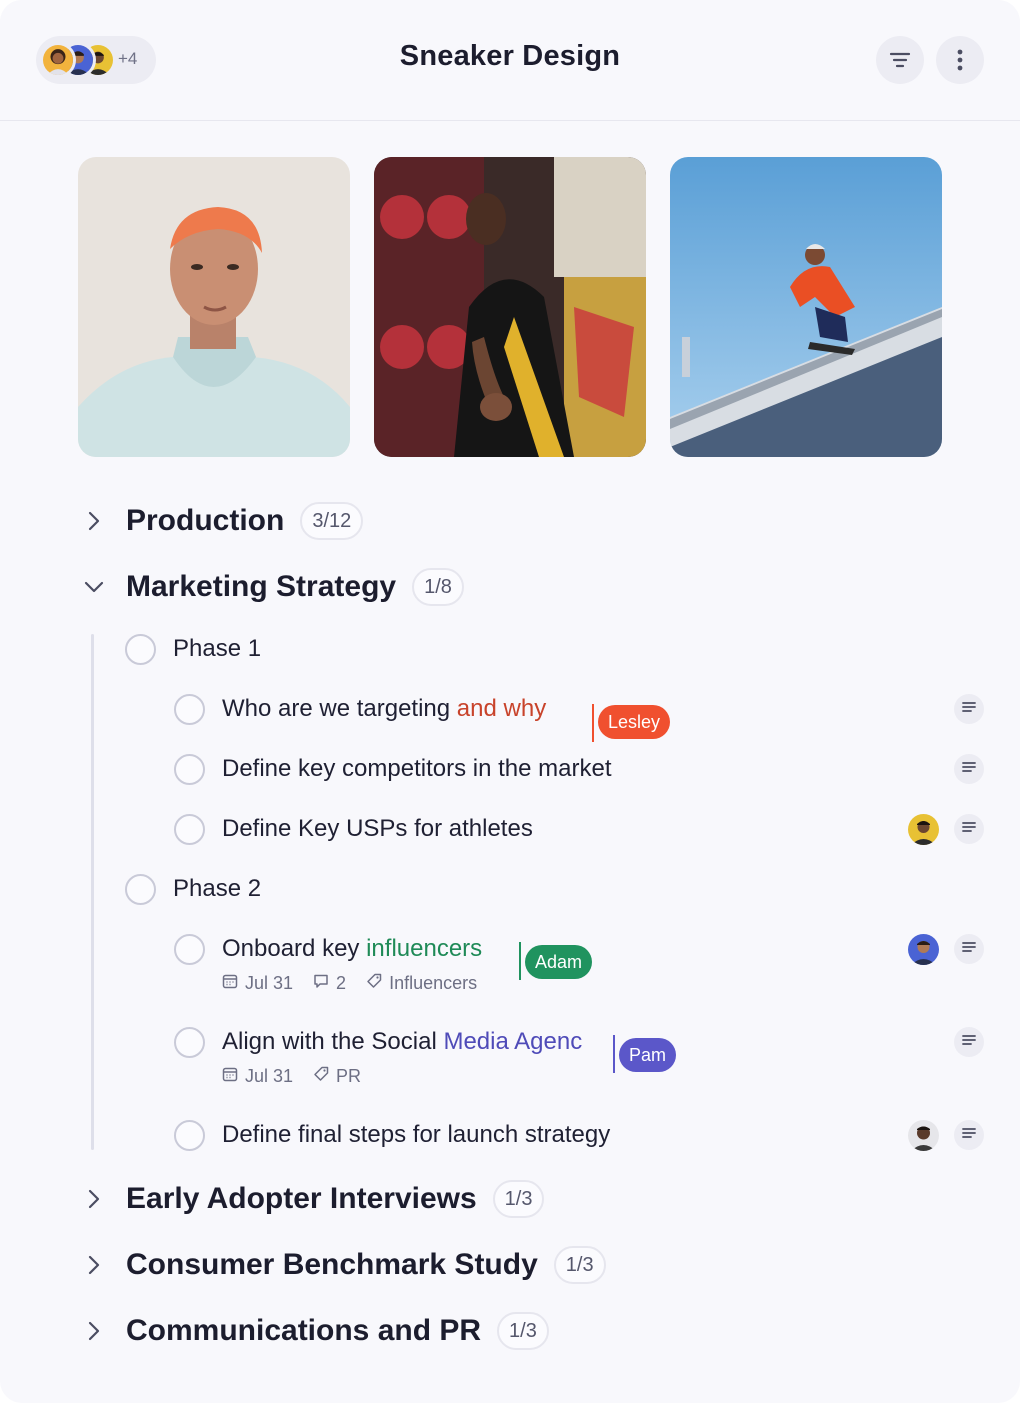  Describe the element at coordinates (359, 983) in the screenshot. I see `task-meta: Jul 31 2 Influencers` at that location.